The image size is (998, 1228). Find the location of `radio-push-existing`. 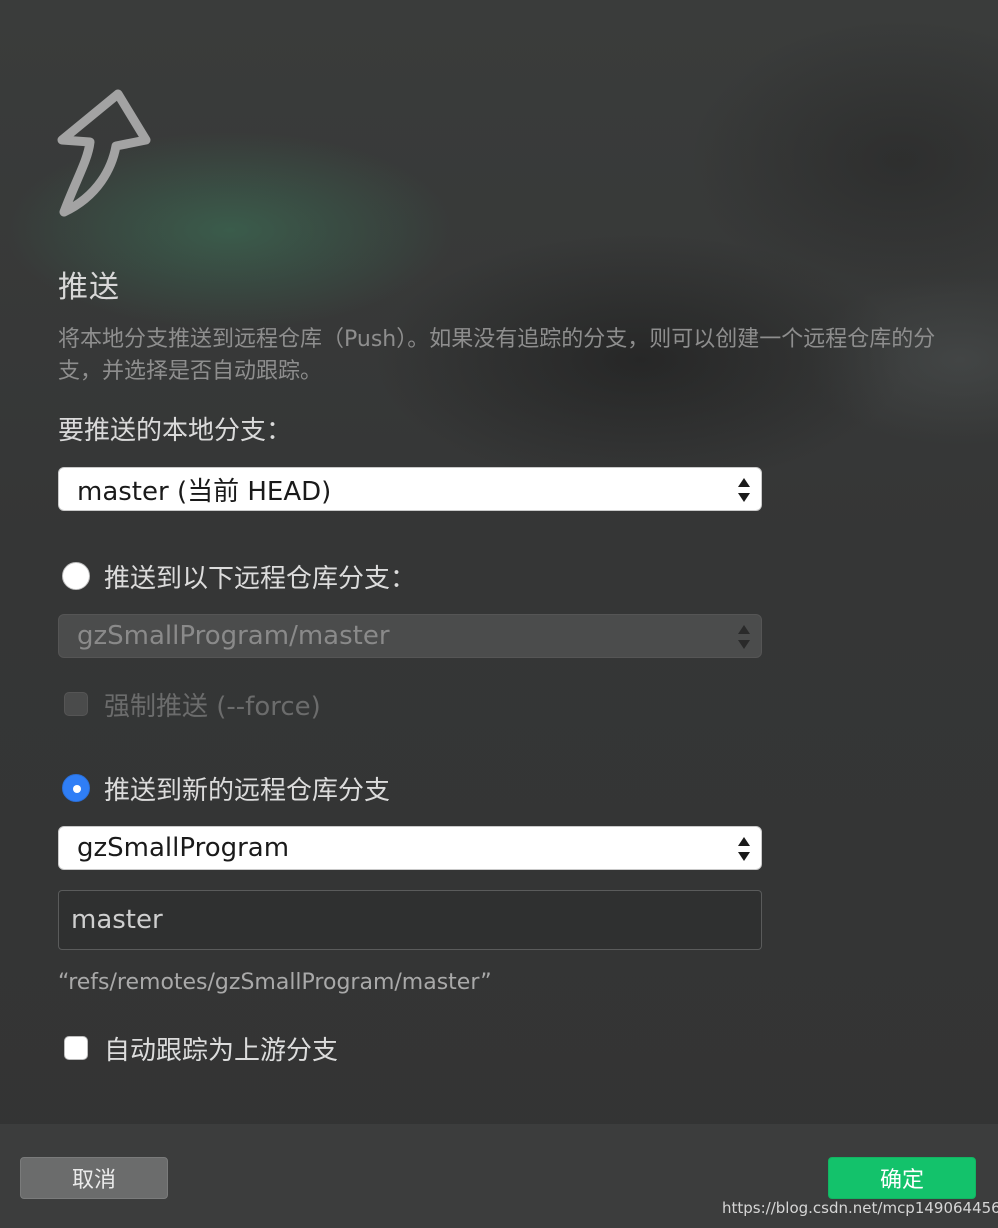

radio-push-existing is located at coordinates (76, 576).